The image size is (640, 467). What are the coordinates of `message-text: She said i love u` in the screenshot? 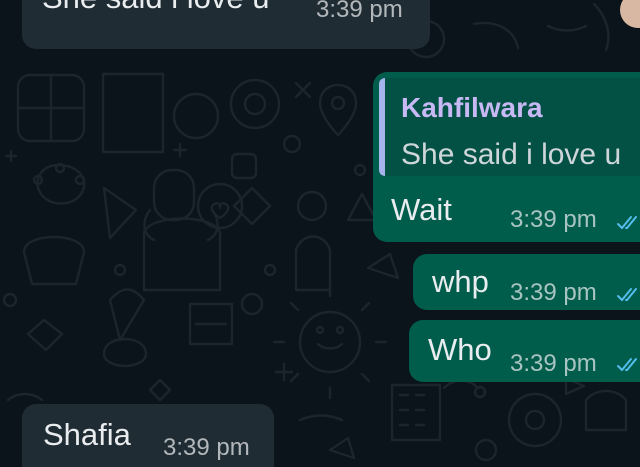 It's located at (155, 8).